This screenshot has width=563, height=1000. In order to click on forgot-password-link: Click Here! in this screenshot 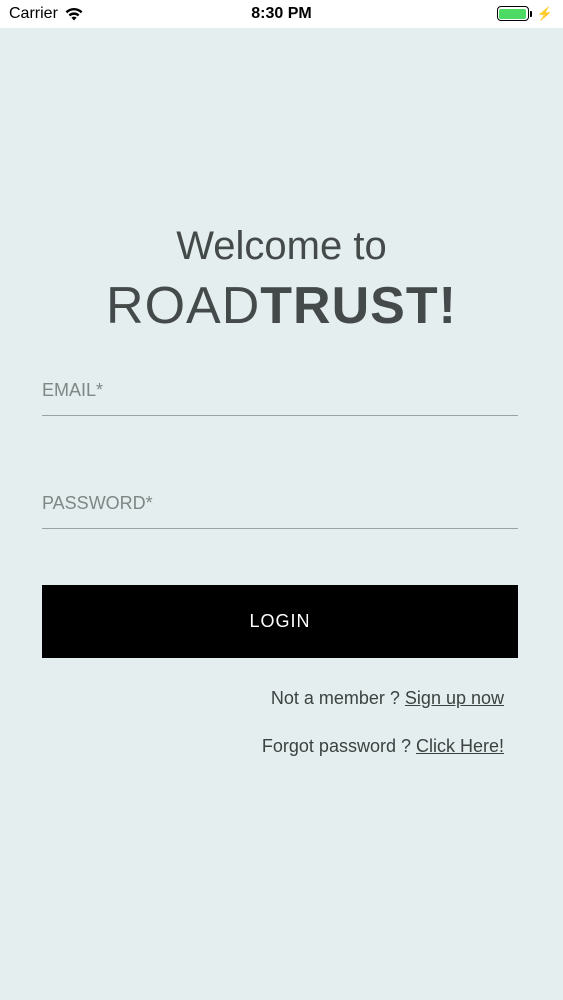, I will do `click(460, 746)`.